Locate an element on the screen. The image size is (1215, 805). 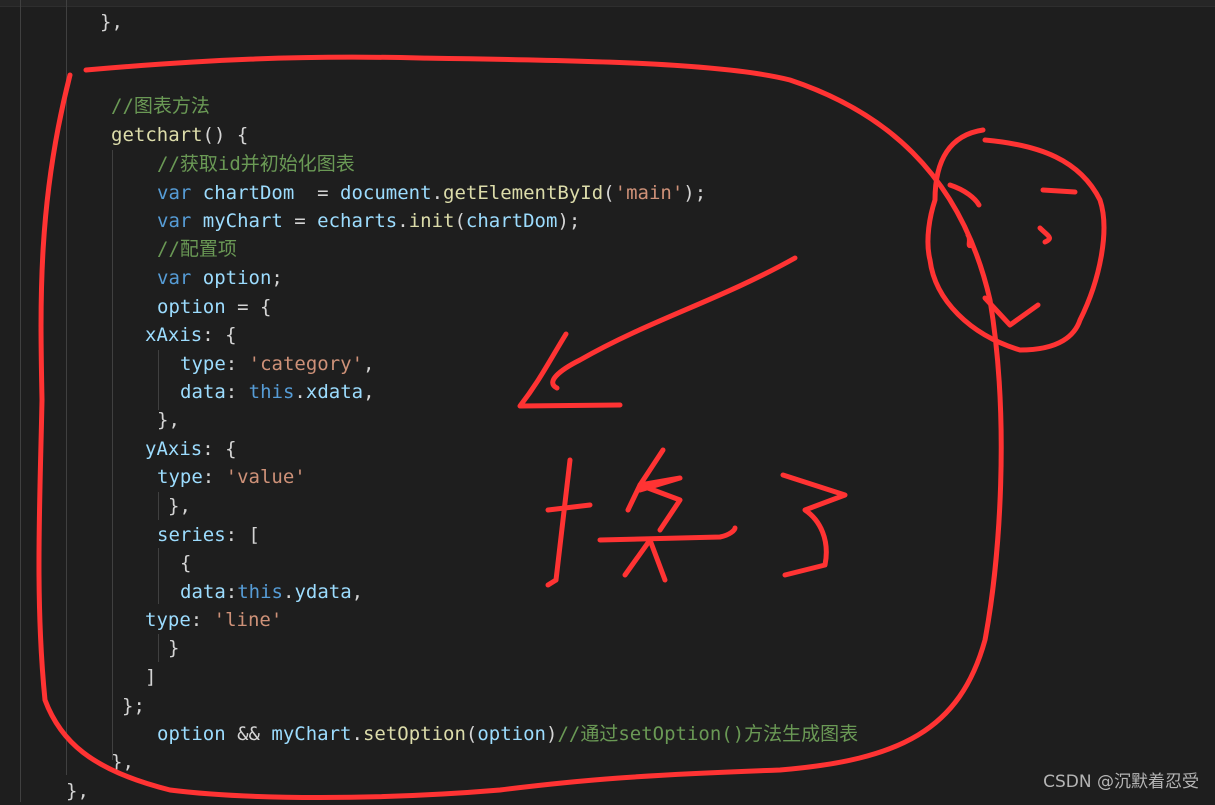
code-token: : [ is located at coordinates (242, 535).